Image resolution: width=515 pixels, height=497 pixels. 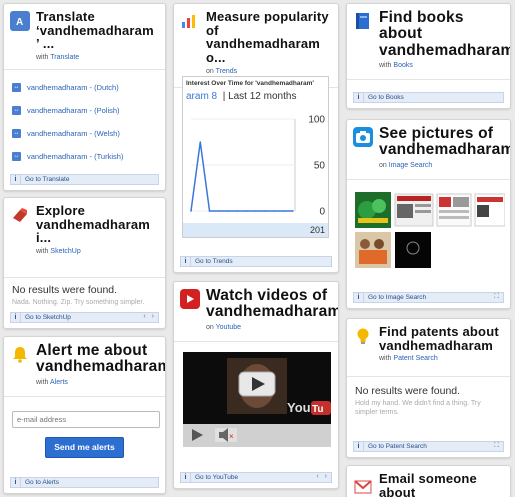 What do you see at coordinates (84, 482) in the screenshot?
I see `goto-alerts-bar: i Go to Alerts` at bounding box center [84, 482].